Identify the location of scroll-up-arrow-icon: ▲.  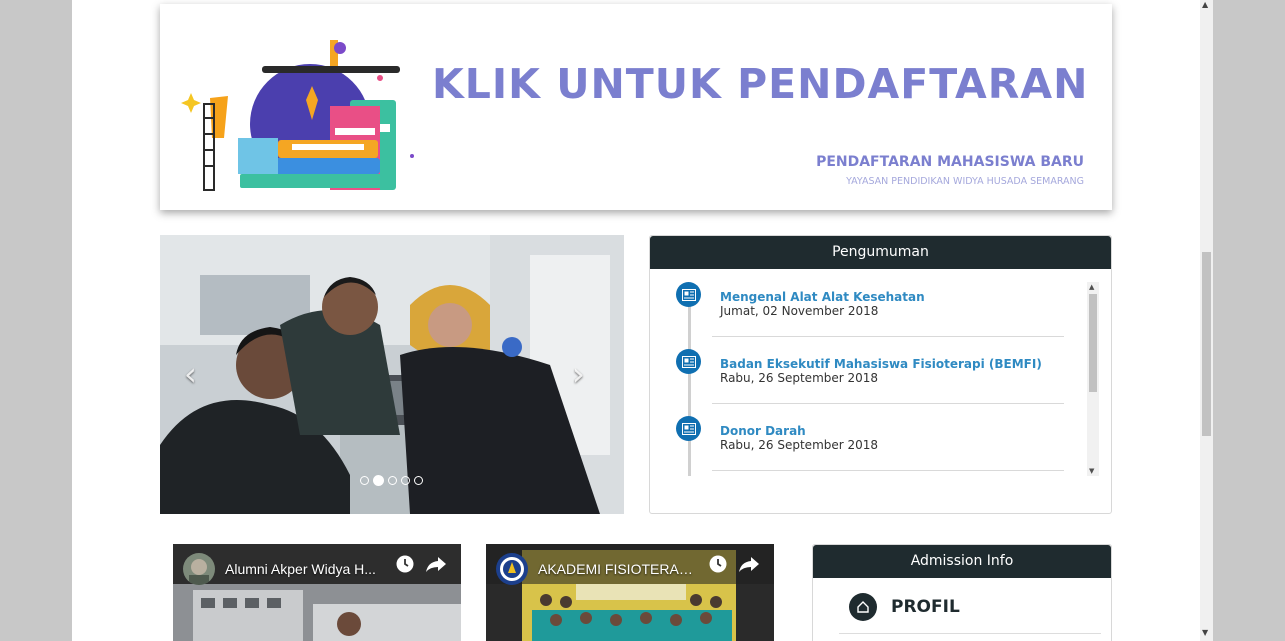
(1091, 287).